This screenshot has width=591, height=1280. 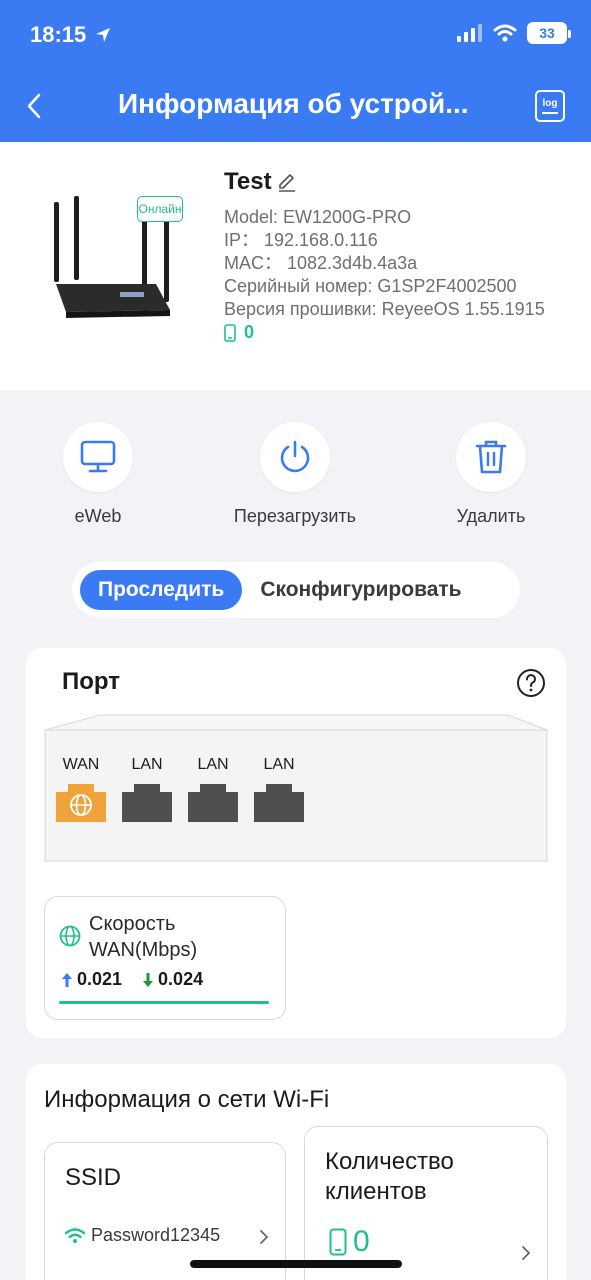 What do you see at coordinates (370, 286) in the screenshot?
I see `device-serial: Серийный номер: G1SP2F4002500` at bounding box center [370, 286].